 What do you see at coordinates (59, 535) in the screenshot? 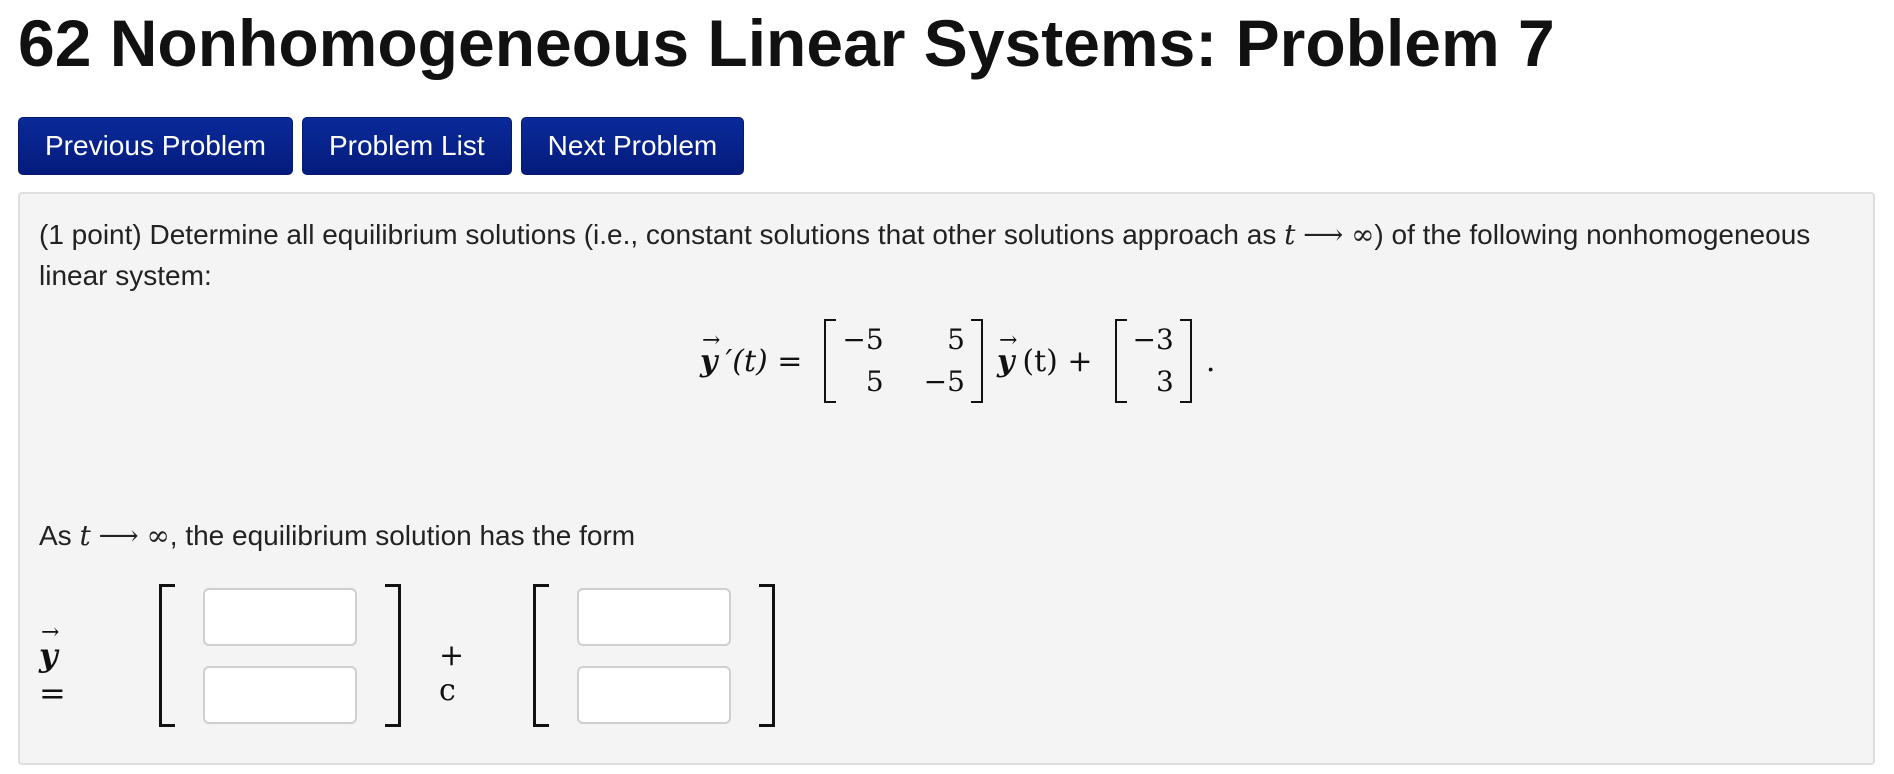
I see `as-text: As` at bounding box center [59, 535].